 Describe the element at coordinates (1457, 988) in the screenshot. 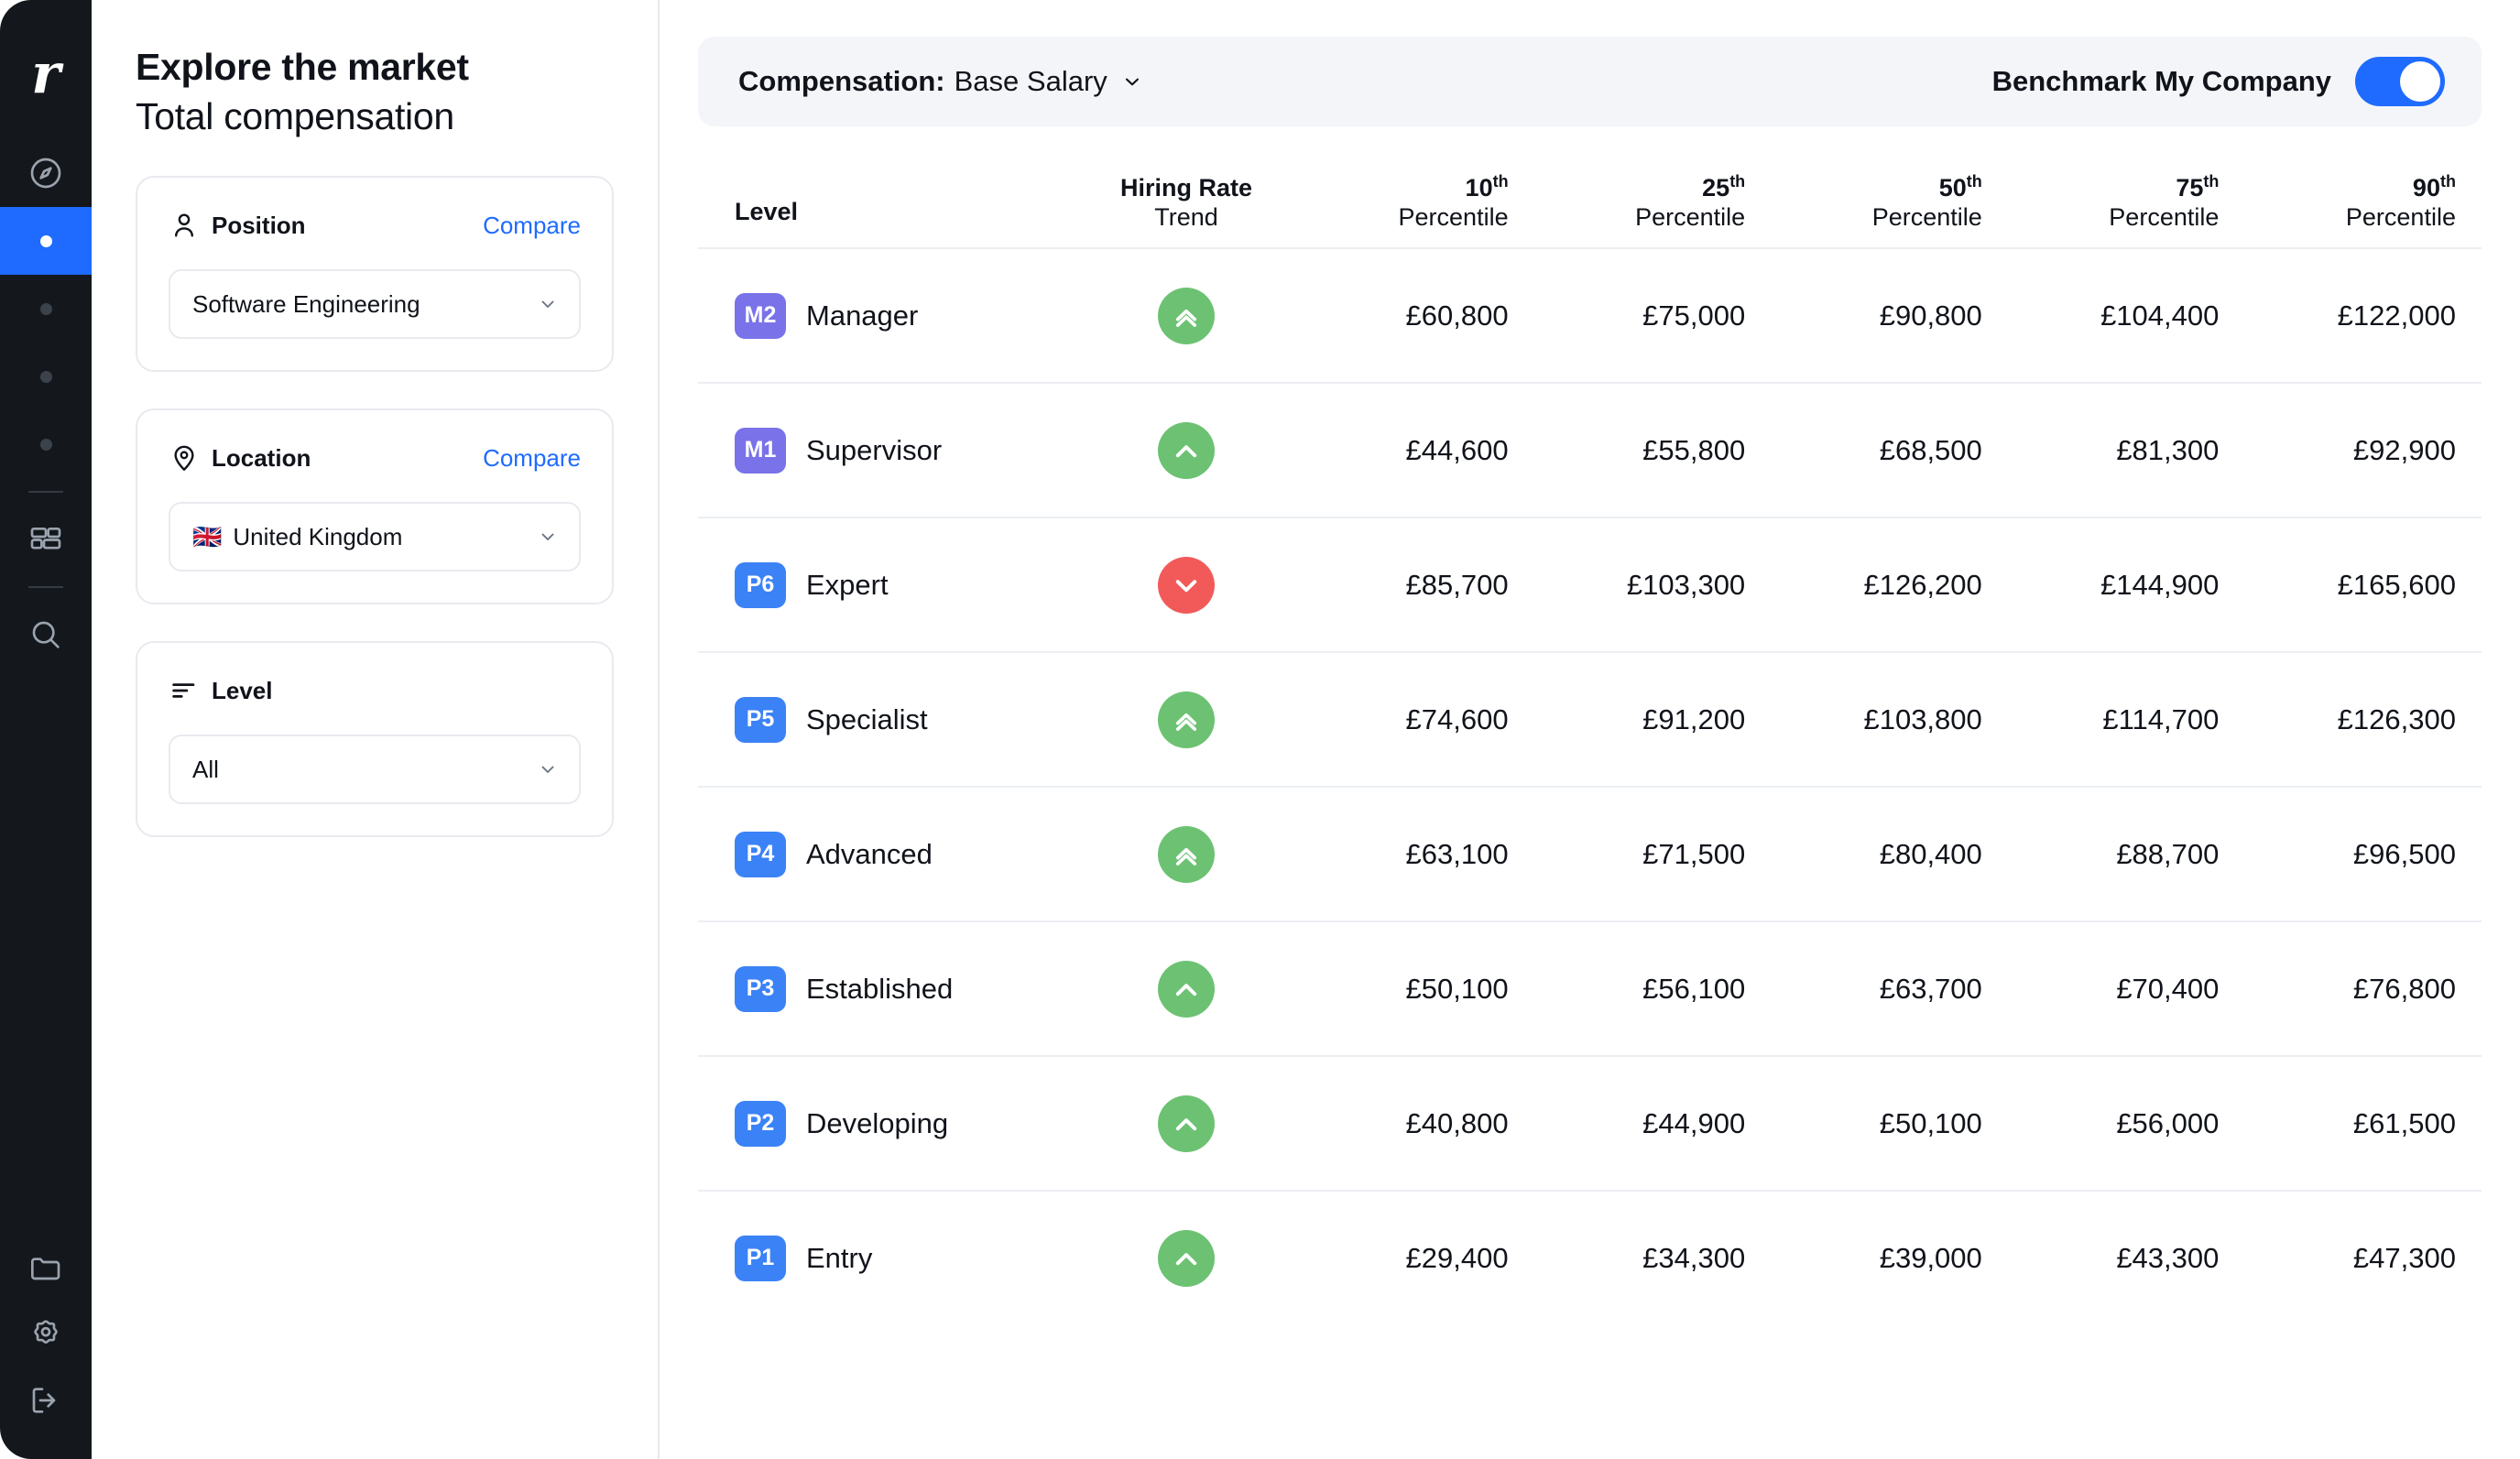

I see `cell-p10: £50,100` at that location.